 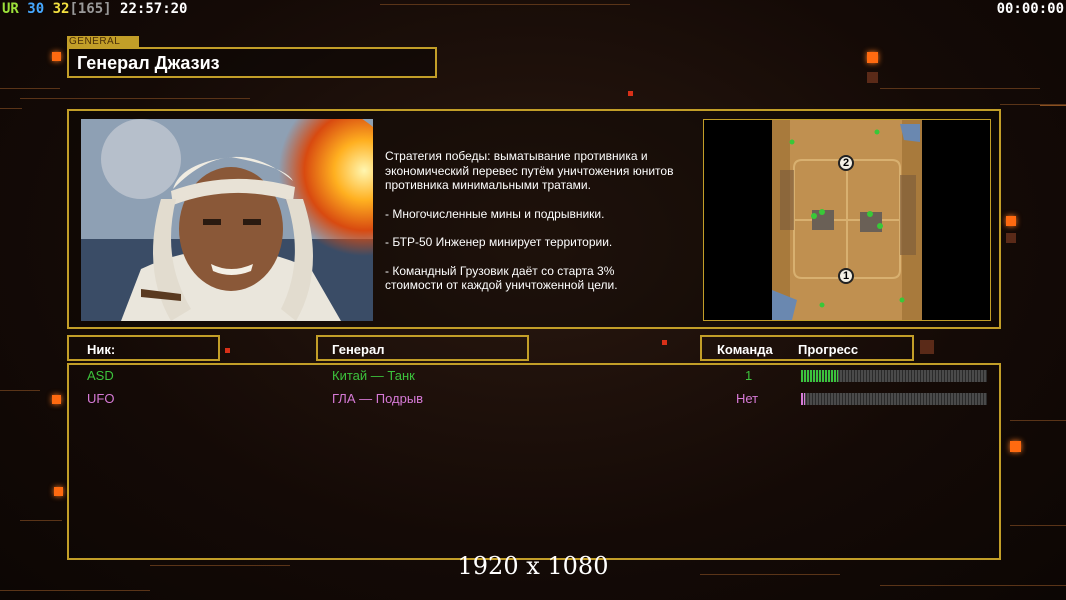 I want to click on map-preview: 2 1, so click(x=847, y=220).